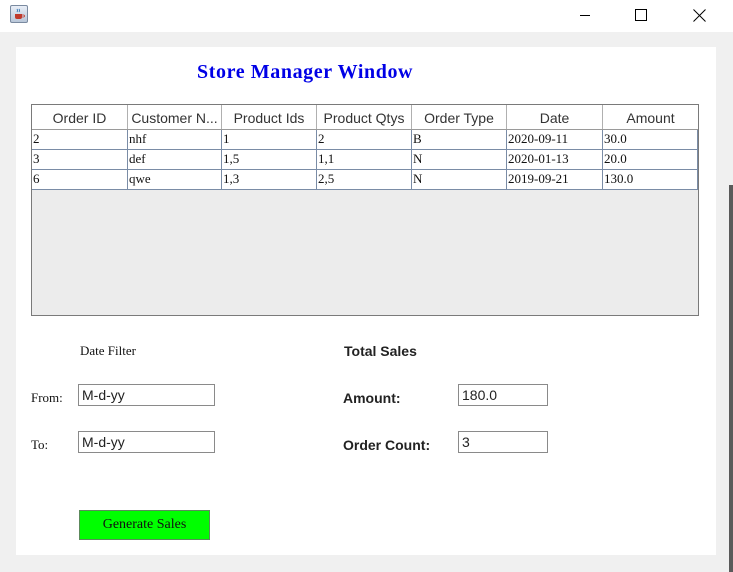  Describe the element at coordinates (731, 378) in the screenshot. I see `background-window-edge` at that location.